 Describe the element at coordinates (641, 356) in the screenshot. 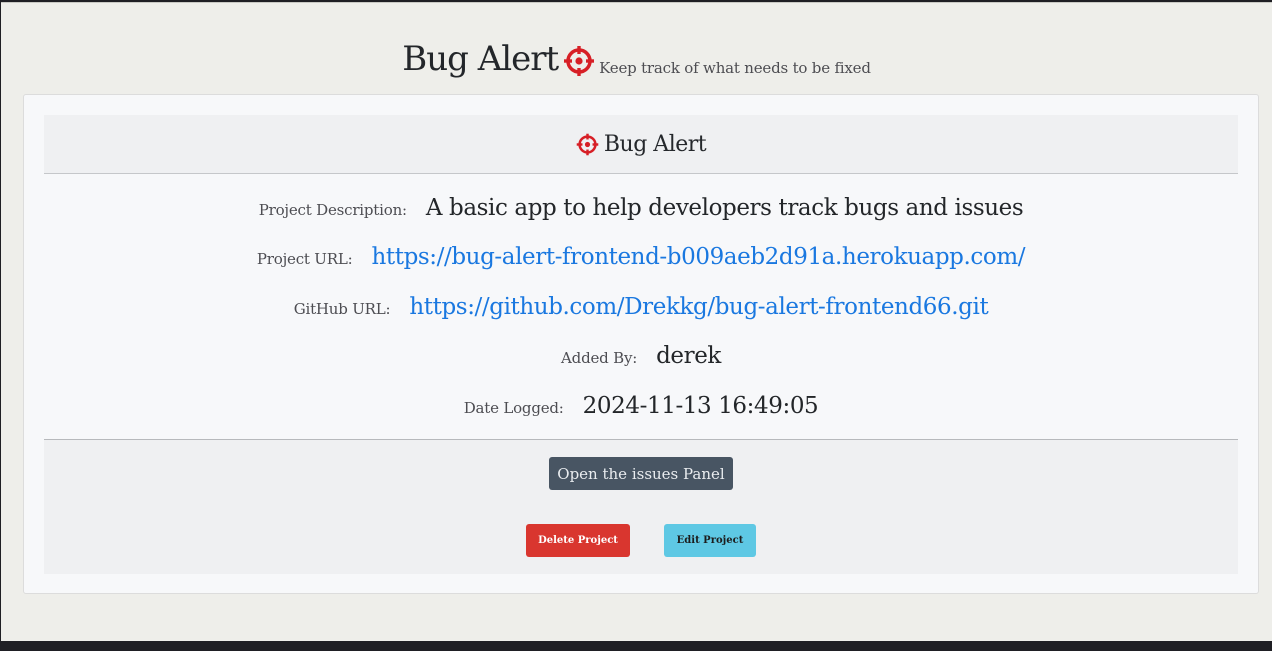

I see `added-by-row: Added By: derek` at that location.